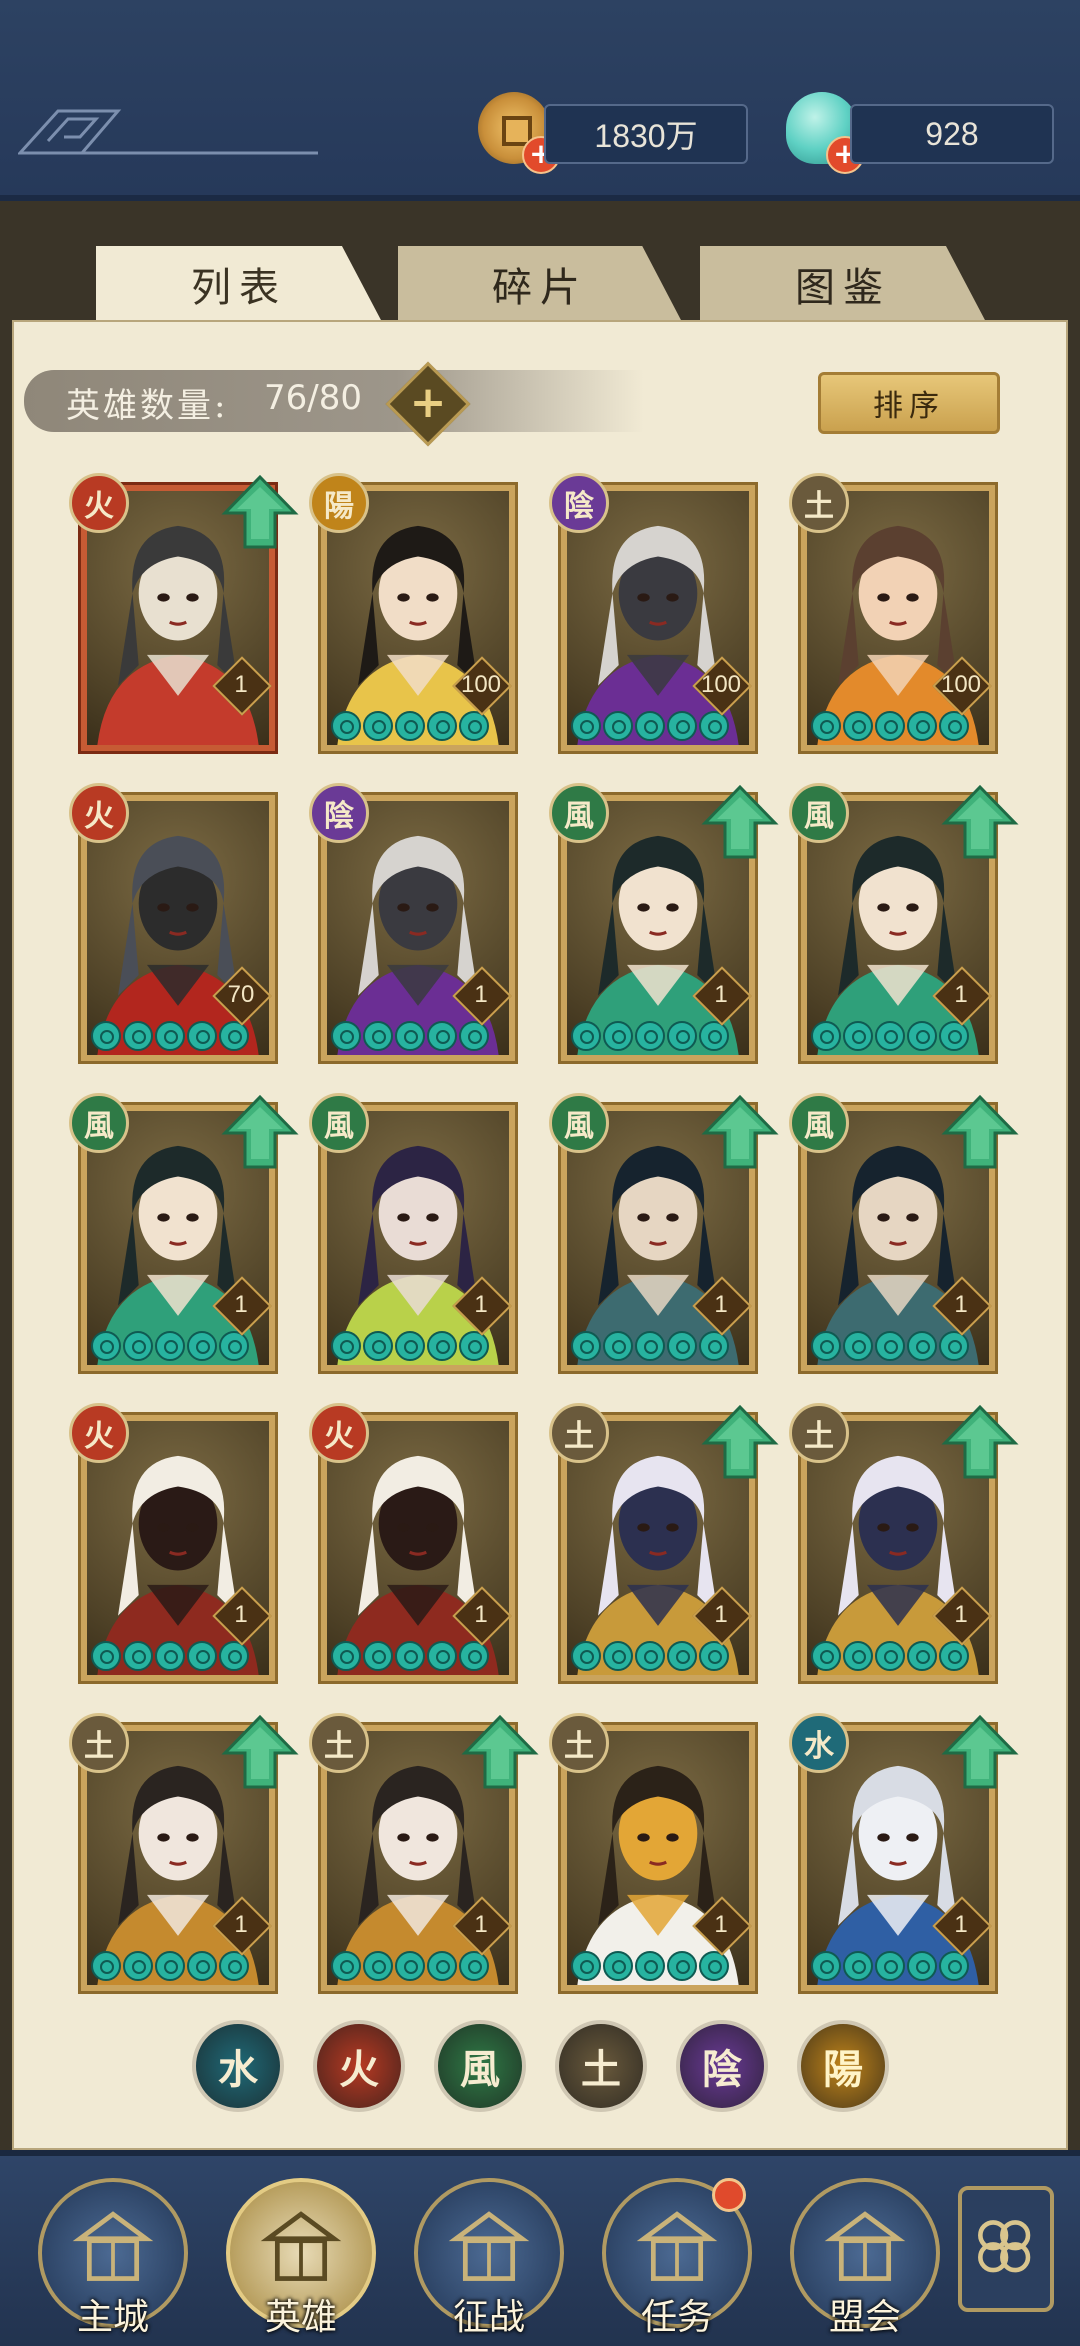 This screenshot has height=2346, width=1080. What do you see at coordinates (1006, 2249) in the screenshot?
I see `more-menu-button` at bounding box center [1006, 2249].